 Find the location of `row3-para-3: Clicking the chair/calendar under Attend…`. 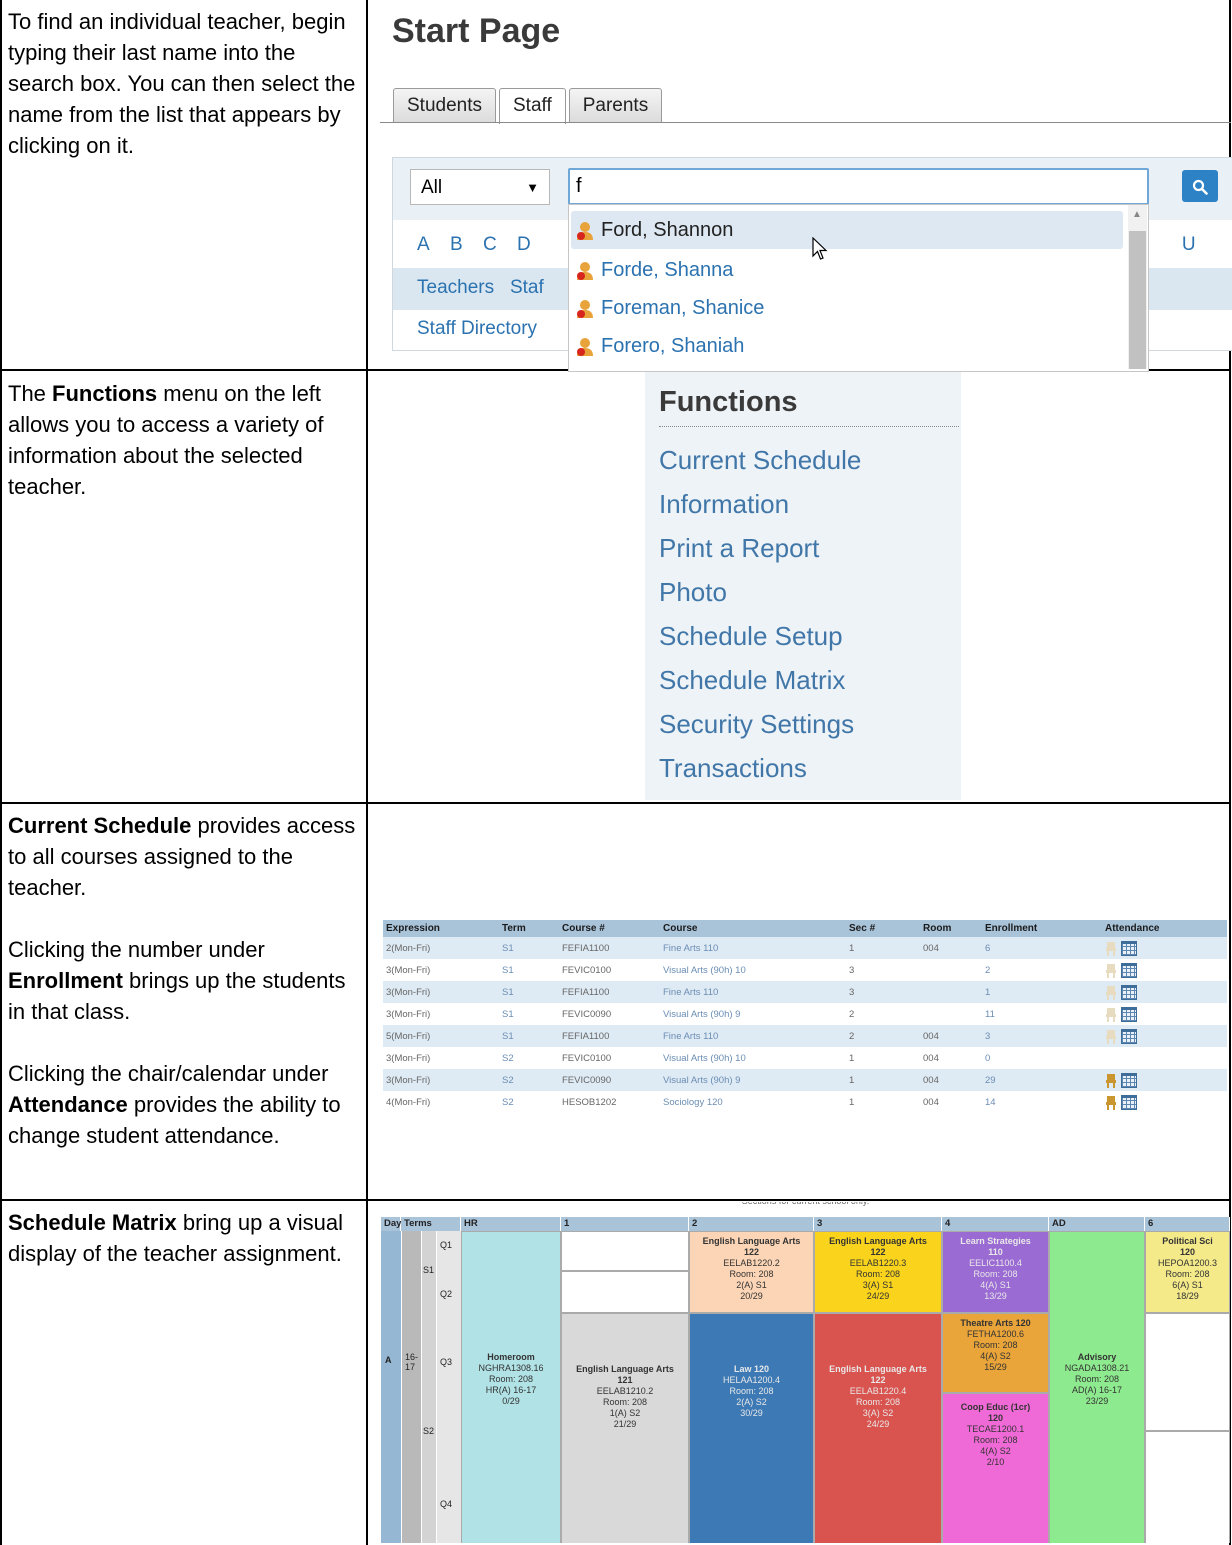

row3-para-3: Clicking the chair/calendar under Attend… is located at coordinates (183, 1104).